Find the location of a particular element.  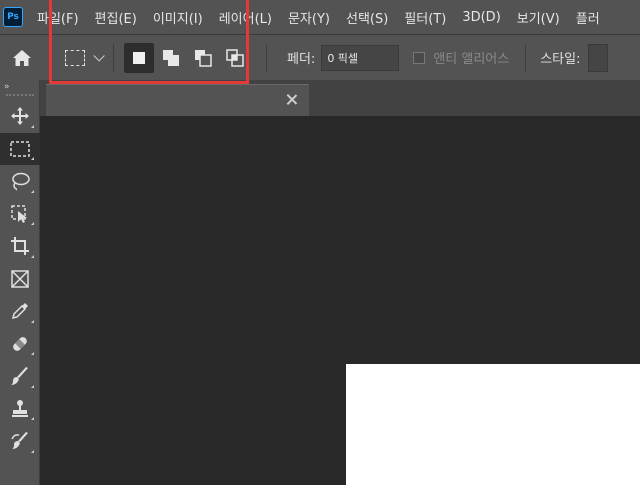

home-button is located at coordinates (22, 58).